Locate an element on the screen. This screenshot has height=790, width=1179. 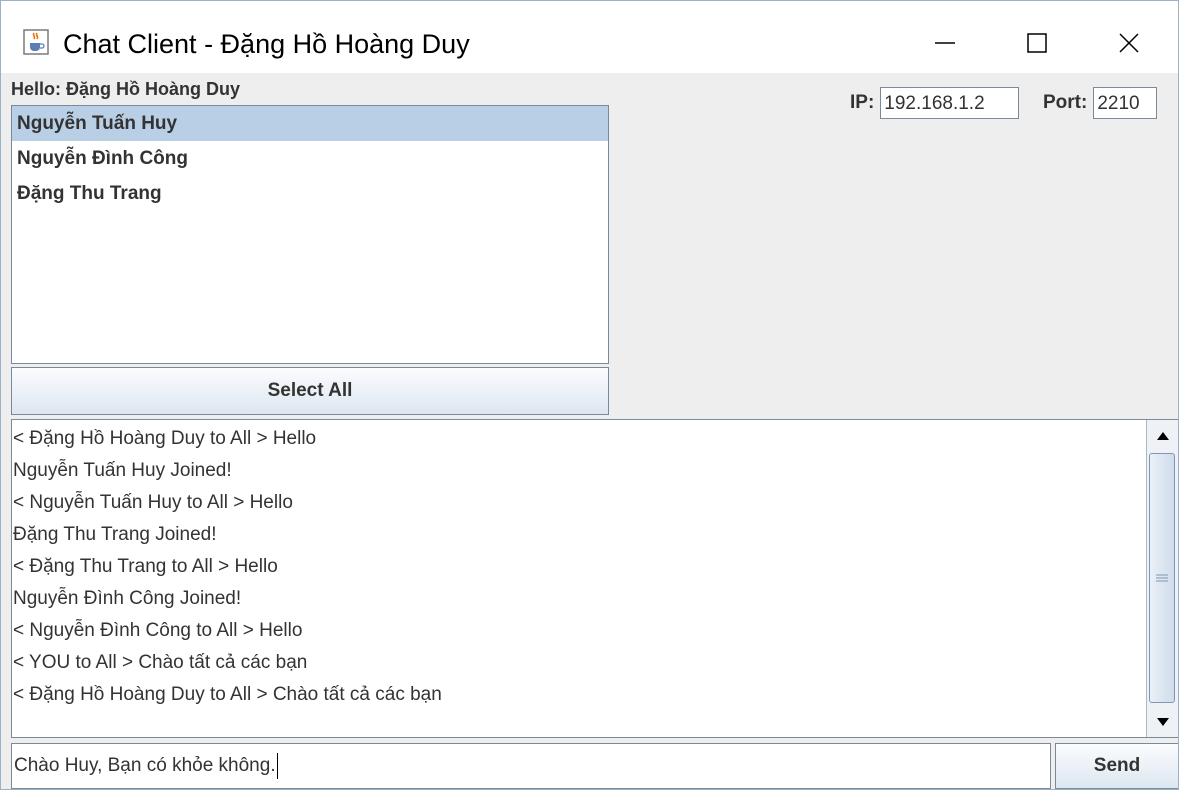
user-list-item: Đặng Thu Trang is located at coordinates (310, 193).